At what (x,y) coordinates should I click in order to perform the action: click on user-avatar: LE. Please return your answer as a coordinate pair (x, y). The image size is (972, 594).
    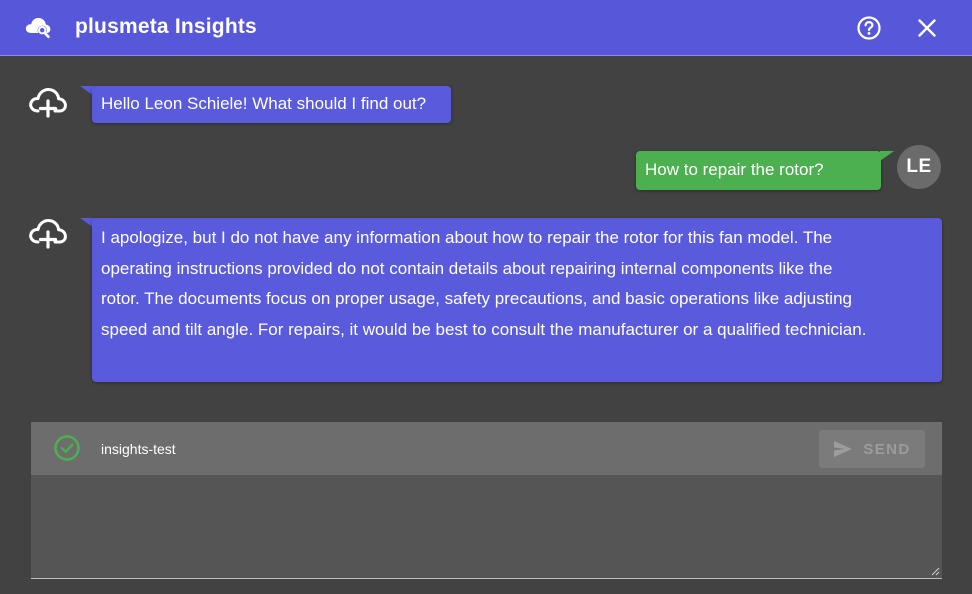
    Looking at the image, I should click on (919, 167).